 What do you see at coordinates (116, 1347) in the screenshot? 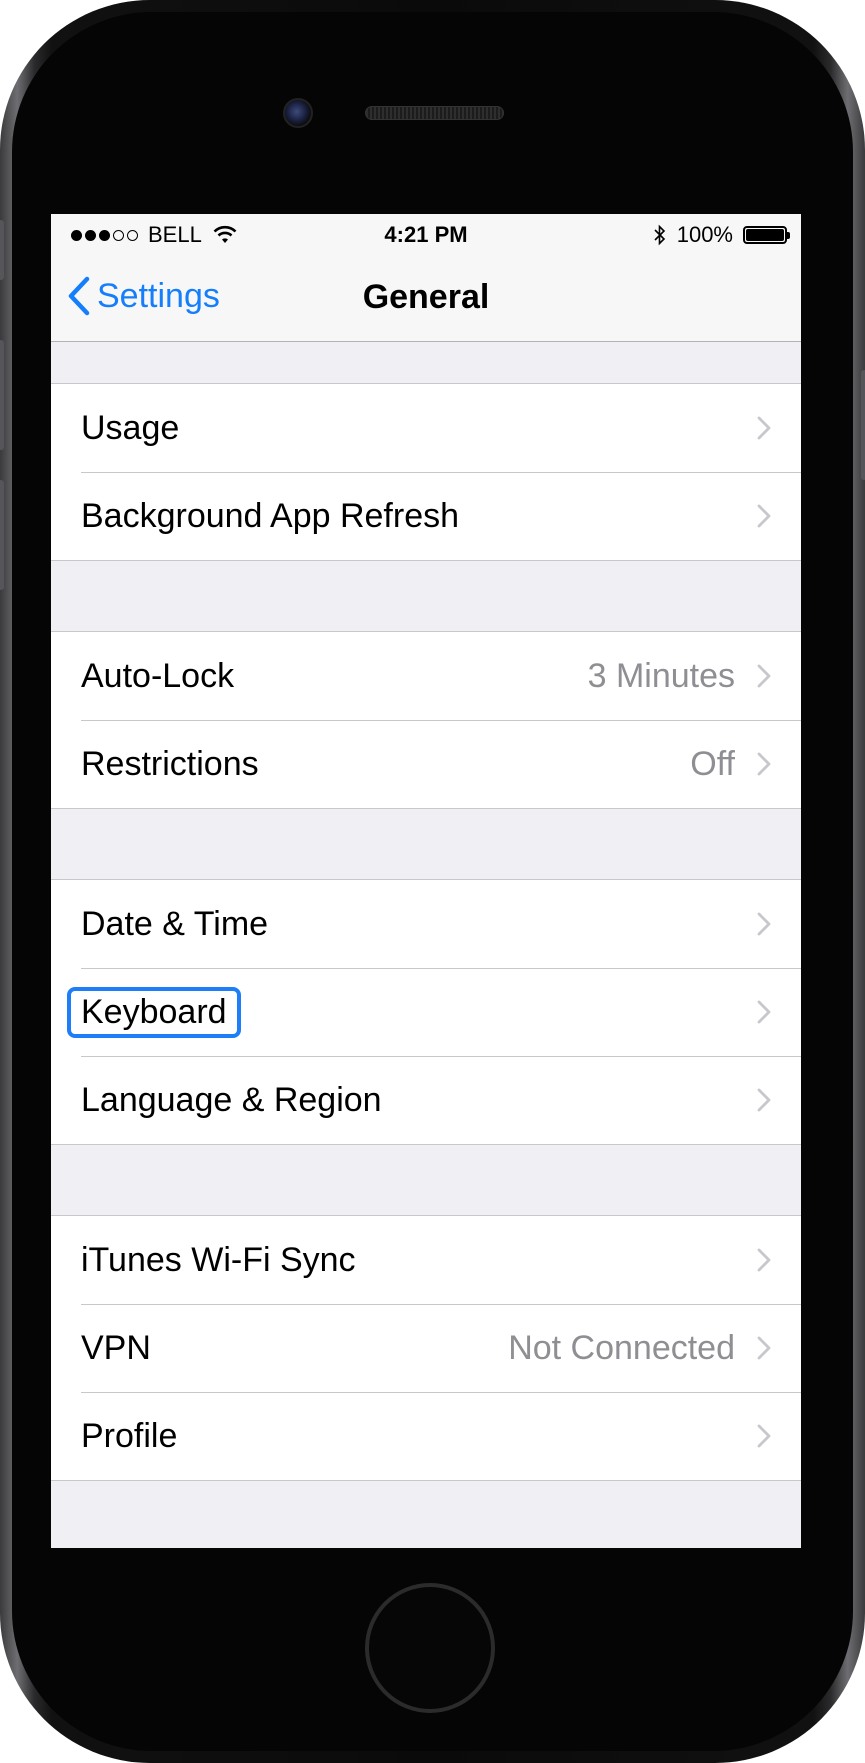
I see `row-label: VPN` at bounding box center [116, 1347].